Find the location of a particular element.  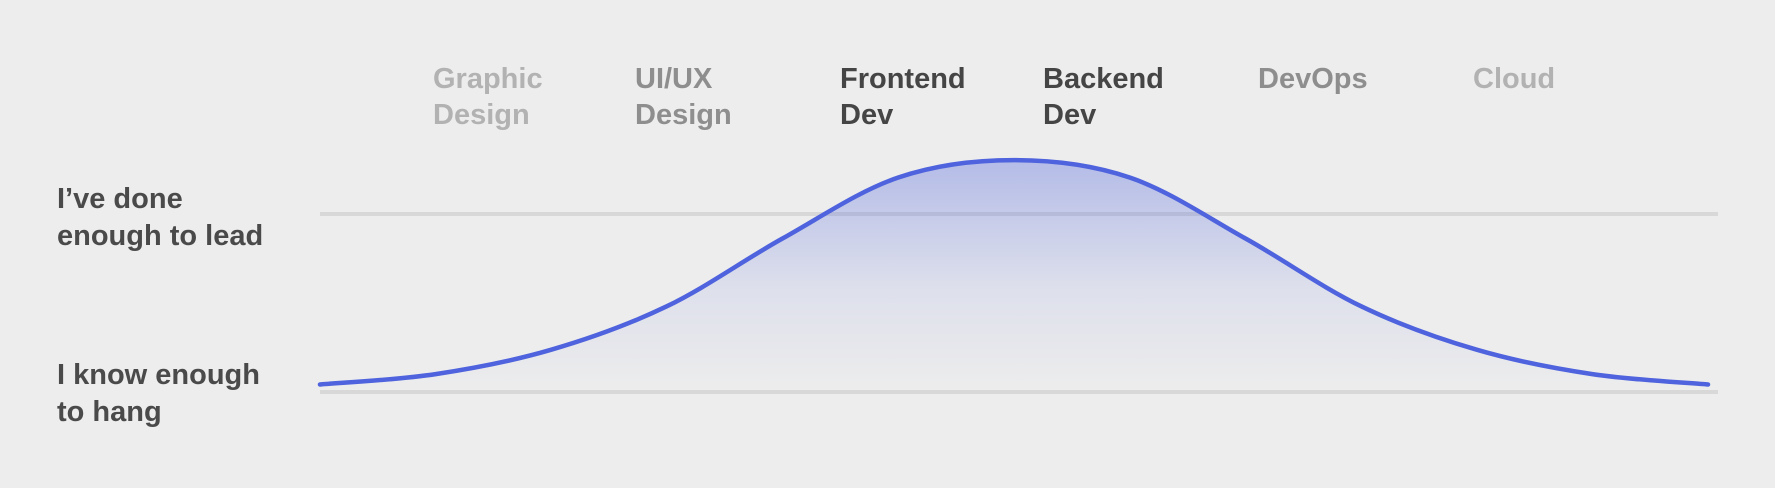

y-level-label-hang-line2: to hang is located at coordinates (109, 412).